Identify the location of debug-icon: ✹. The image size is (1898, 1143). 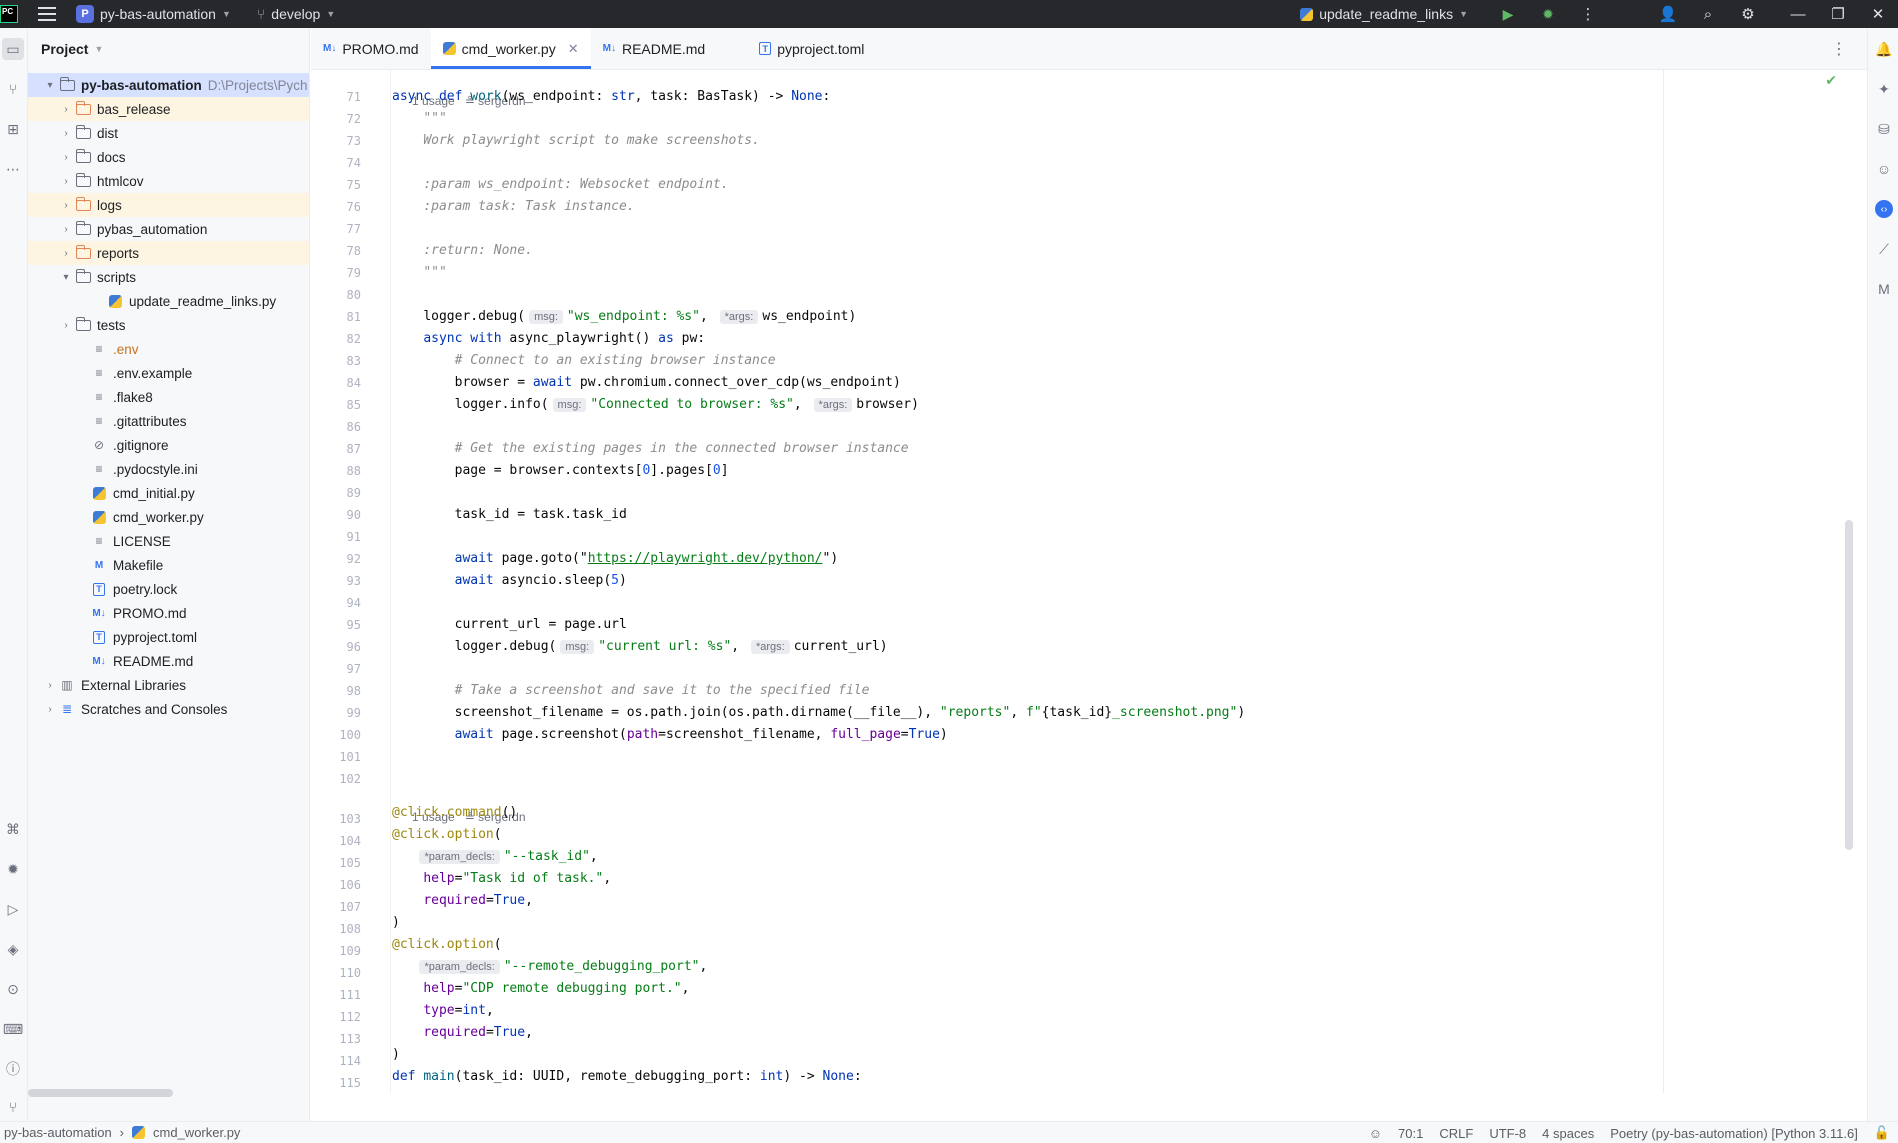
(1548, 14).